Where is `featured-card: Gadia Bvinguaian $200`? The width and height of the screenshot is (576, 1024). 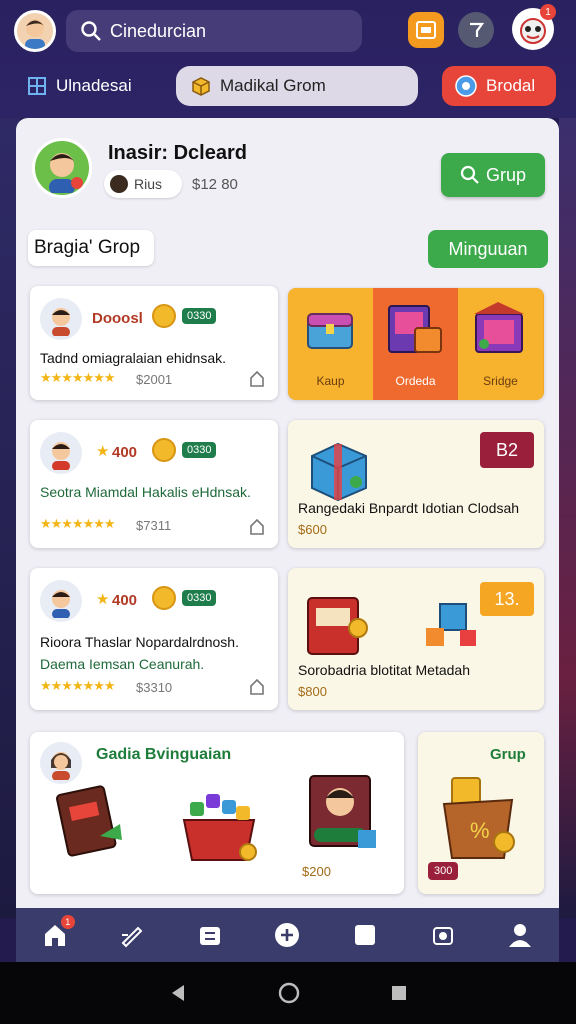 featured-card: Gadia Bvinguaian $200 is located at coordinates (217, 813).